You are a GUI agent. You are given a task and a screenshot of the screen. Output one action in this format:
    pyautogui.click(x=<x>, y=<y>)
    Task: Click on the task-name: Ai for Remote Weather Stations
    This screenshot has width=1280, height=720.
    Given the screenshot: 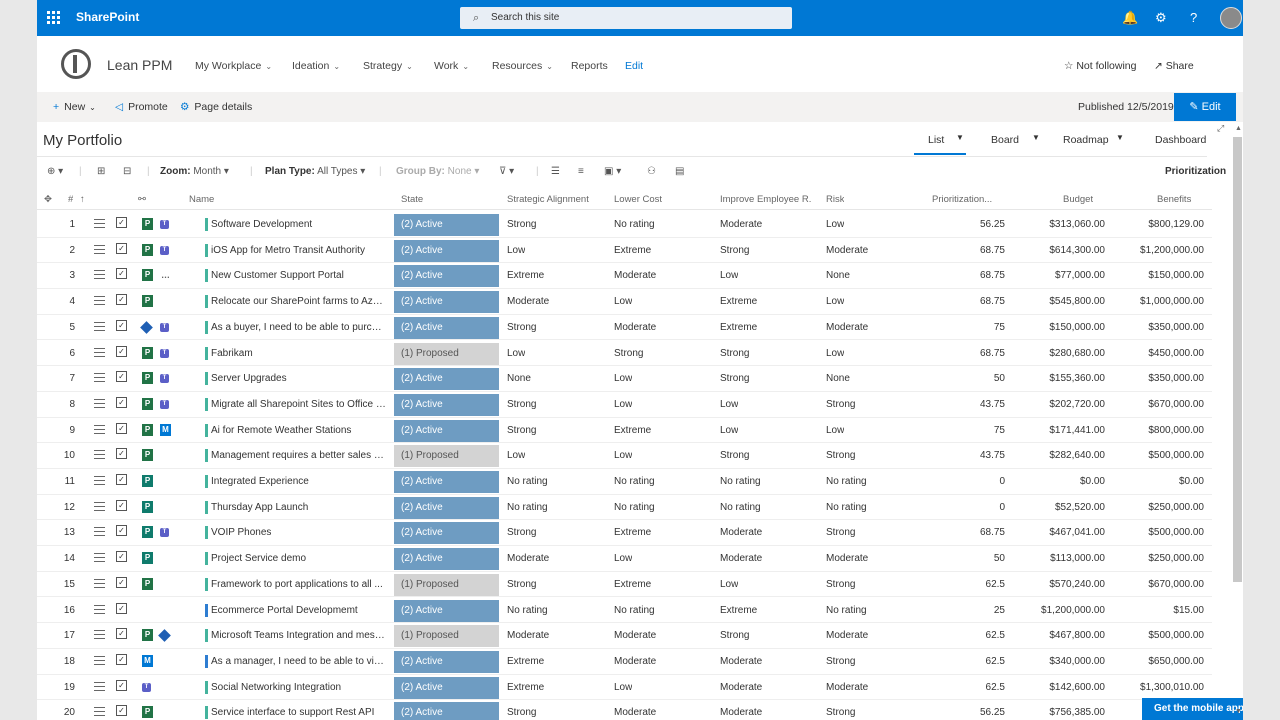 What is the action you would take?
    pyautogui.click(x=299, y=430)
    